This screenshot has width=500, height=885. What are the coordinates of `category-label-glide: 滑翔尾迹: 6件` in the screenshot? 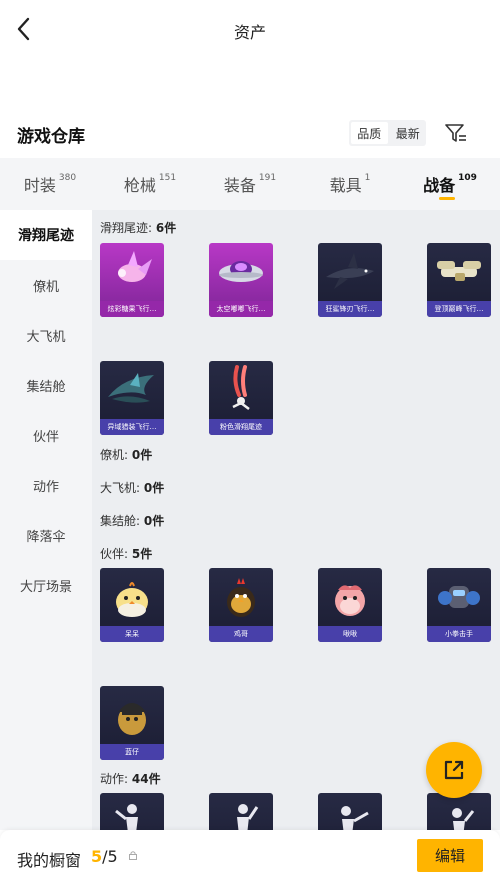 It's located at (138, 227).